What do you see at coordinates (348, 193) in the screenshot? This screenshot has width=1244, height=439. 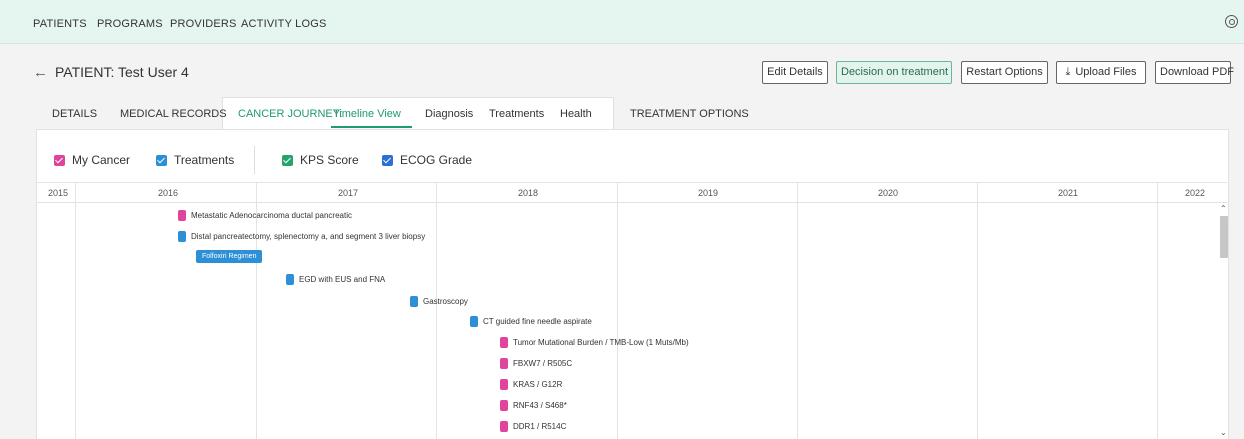 I see `year-label: 2017` at bounding box center [348, 193].